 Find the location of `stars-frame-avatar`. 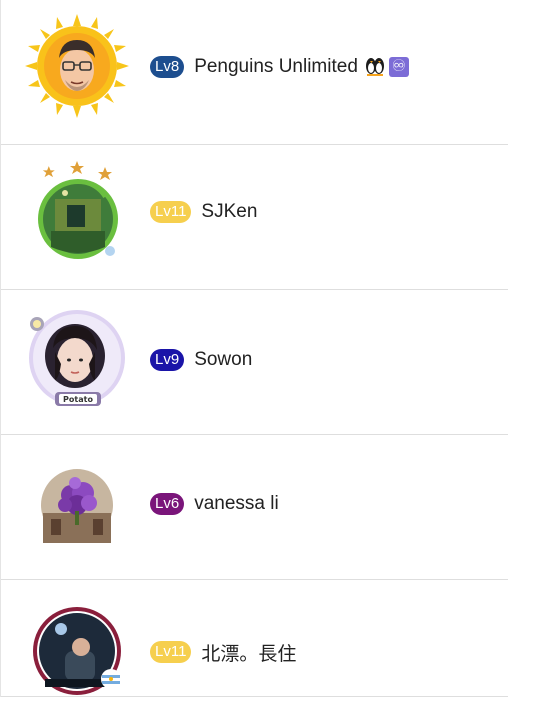

stars-frame-avatar is located at coordinates (78, 210).